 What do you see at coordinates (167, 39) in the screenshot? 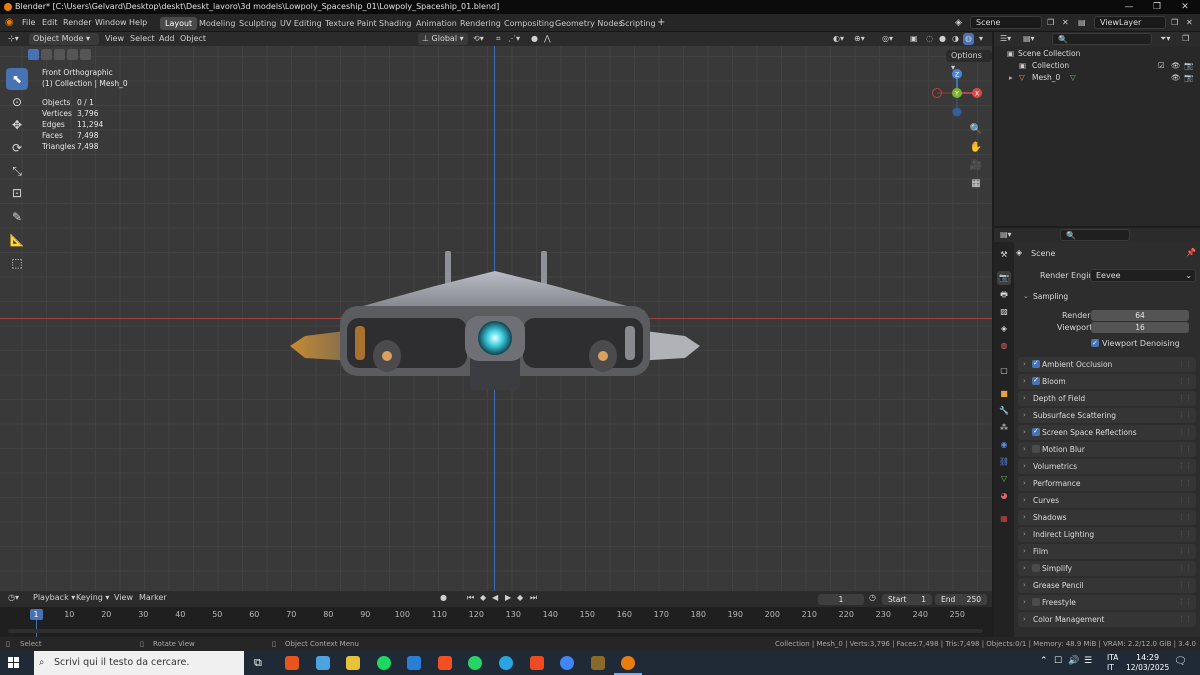
I see `menu-add: Add` at bounding box center [167, 39].